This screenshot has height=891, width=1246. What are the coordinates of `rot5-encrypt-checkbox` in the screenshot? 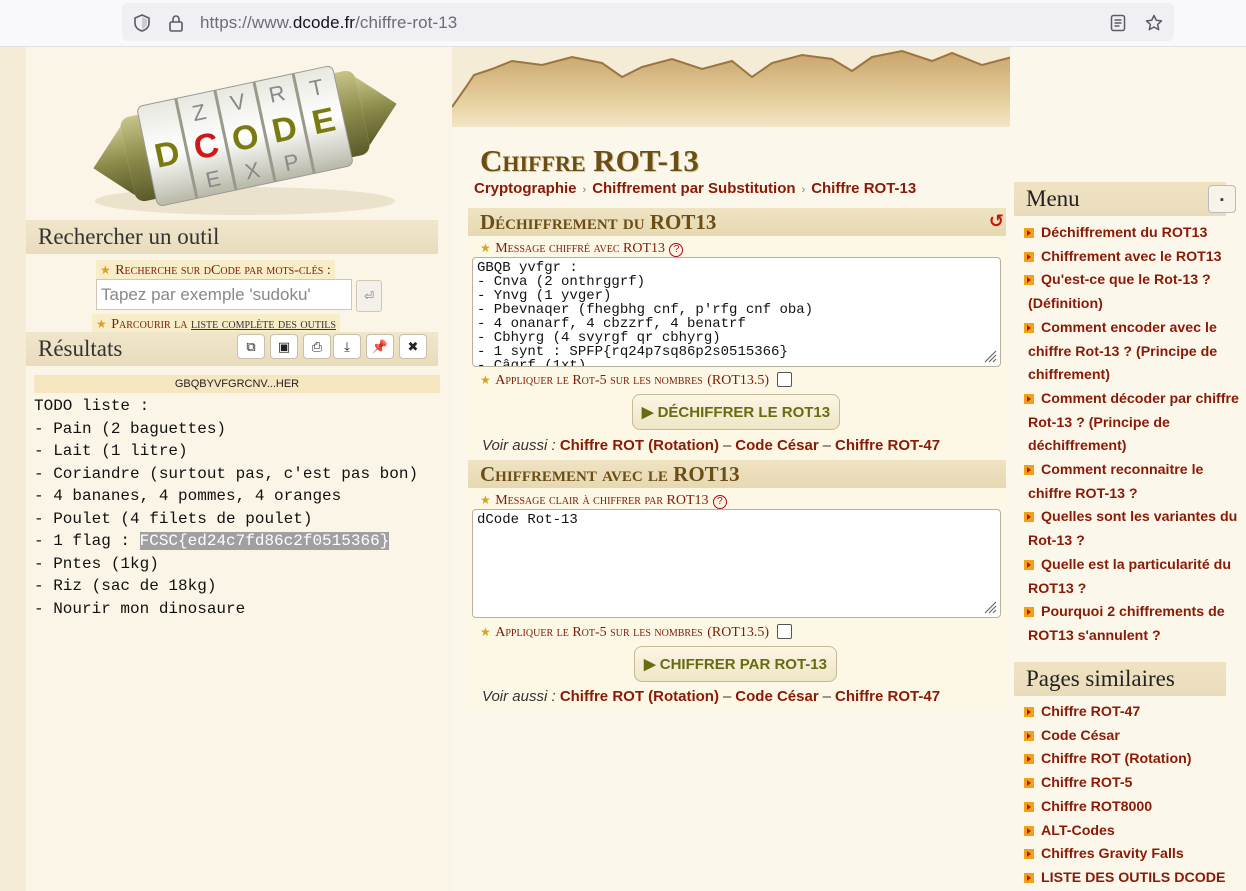 It's located at (785, 632).